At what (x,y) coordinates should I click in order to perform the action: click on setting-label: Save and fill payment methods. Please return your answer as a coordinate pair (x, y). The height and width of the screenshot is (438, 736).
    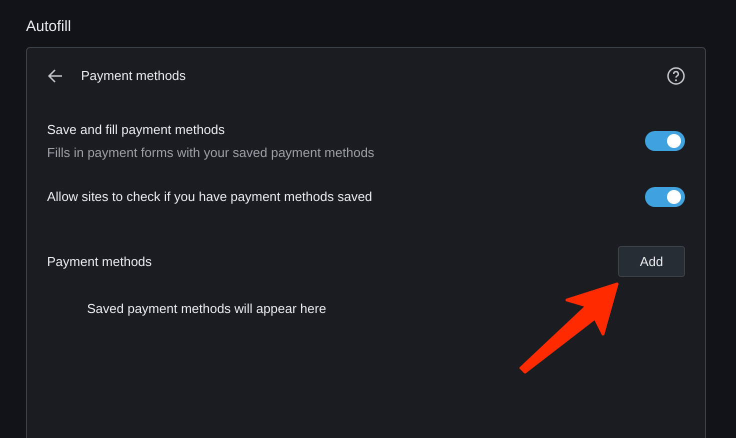
    Looking at the image, I should click on (136, 129).